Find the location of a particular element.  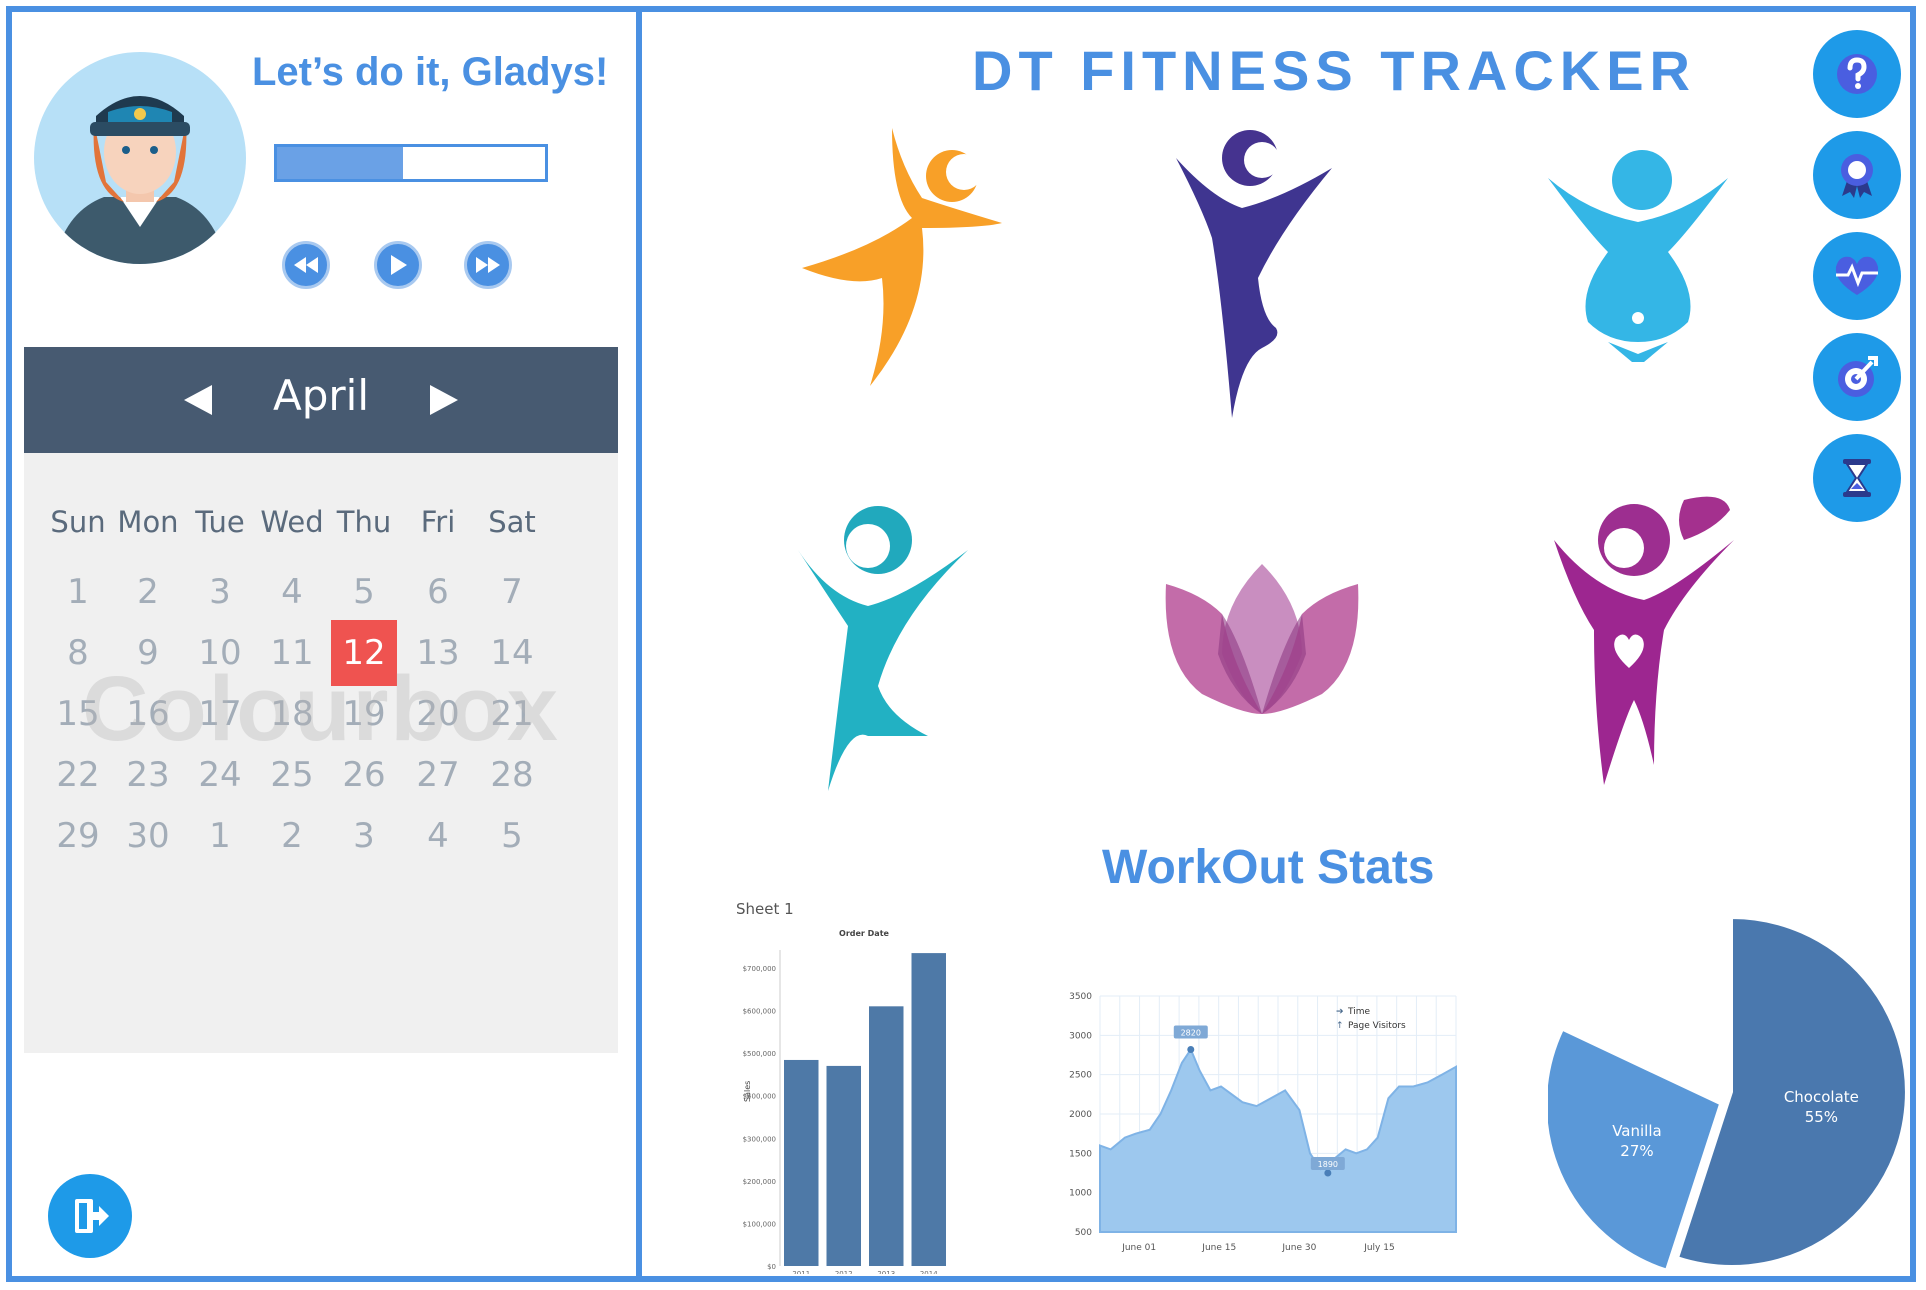

fast-forward-button is located at coordinates (488, 265).